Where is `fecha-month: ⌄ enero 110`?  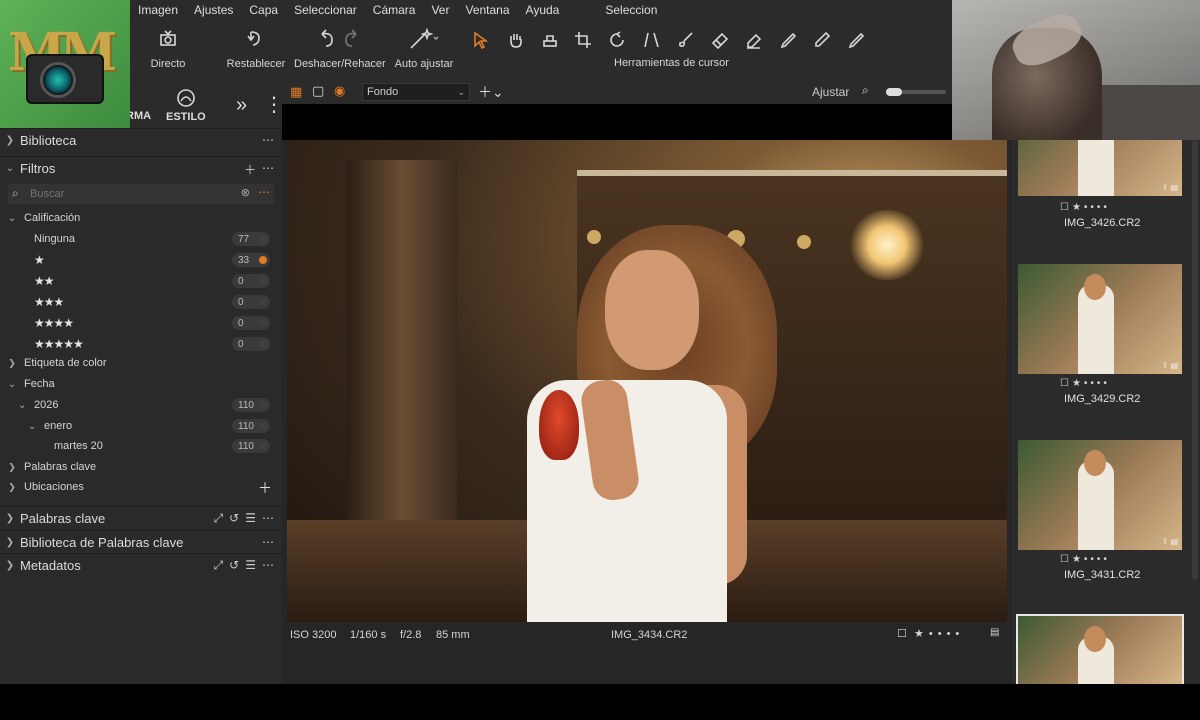 fecha-month: ⌄ enero 110 is located at coordinates (141, 426).